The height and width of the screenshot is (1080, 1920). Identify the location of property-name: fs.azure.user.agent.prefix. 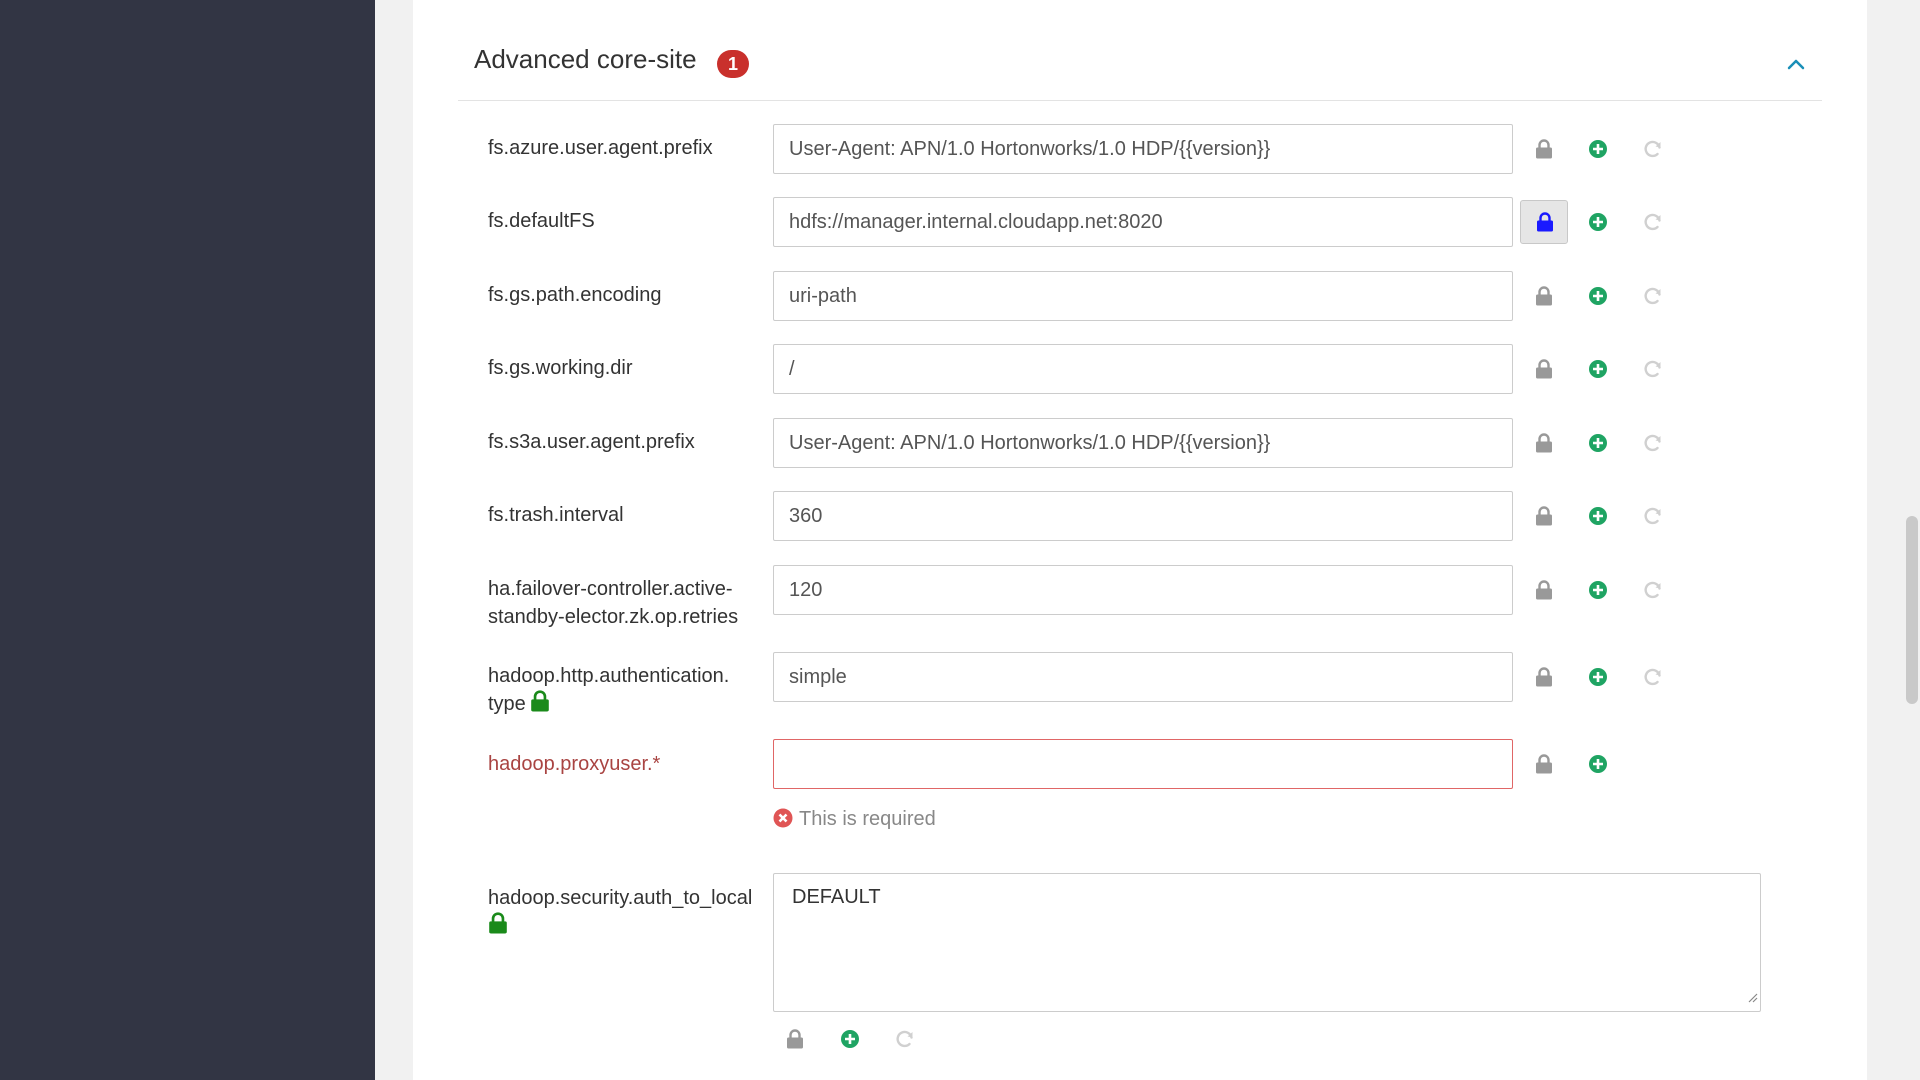
(600, 148).